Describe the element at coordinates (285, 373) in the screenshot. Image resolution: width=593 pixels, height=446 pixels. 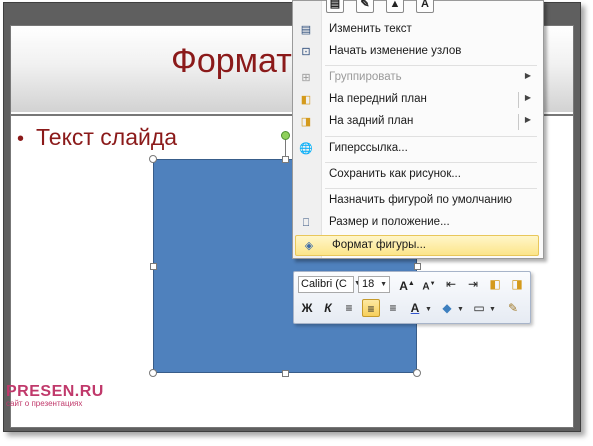
I see `resize-handle-bottom` at that location.